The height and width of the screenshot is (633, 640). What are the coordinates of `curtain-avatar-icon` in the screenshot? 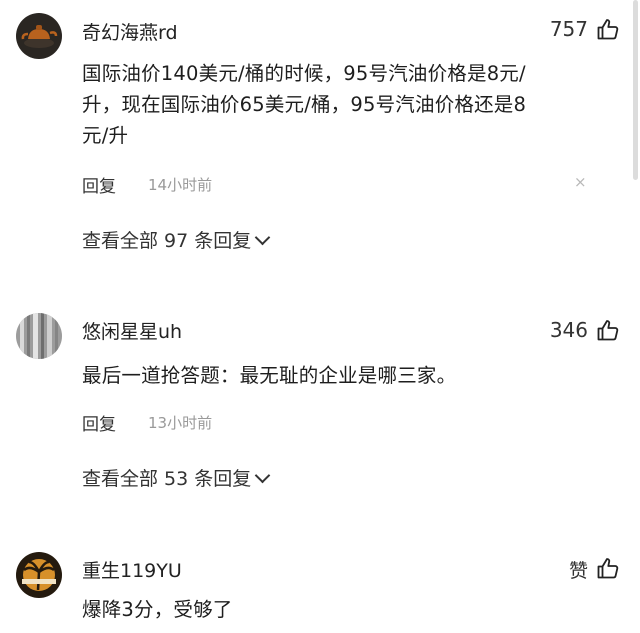 It's located at (39, 336).